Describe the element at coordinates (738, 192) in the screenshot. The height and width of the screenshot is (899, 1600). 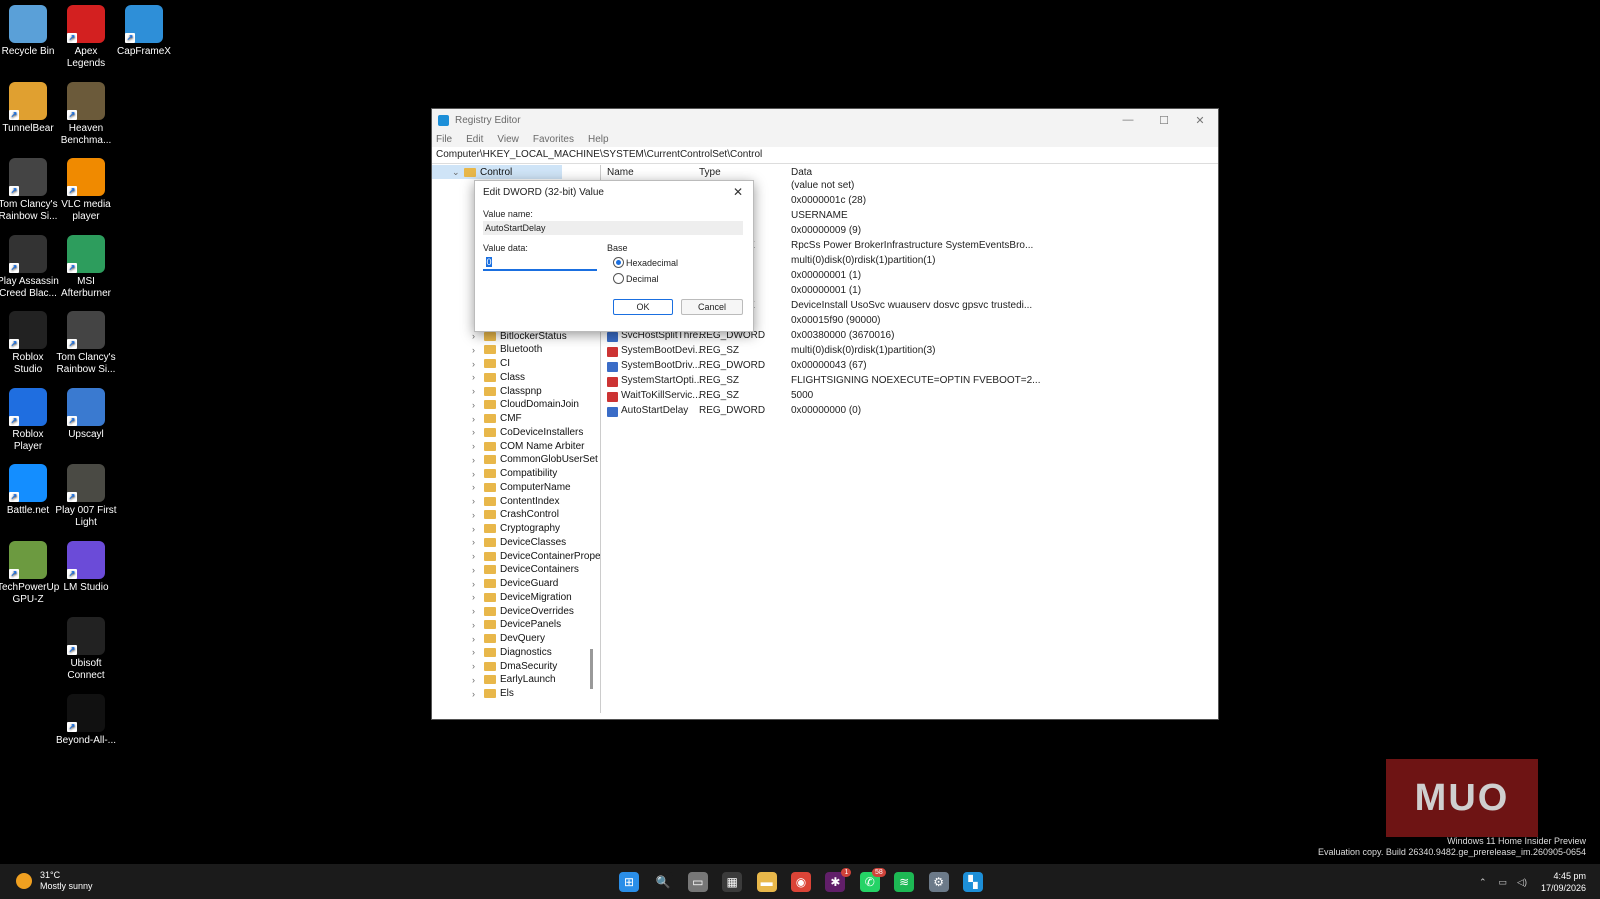
I see `dialog-close-icon: ✕` at that location.